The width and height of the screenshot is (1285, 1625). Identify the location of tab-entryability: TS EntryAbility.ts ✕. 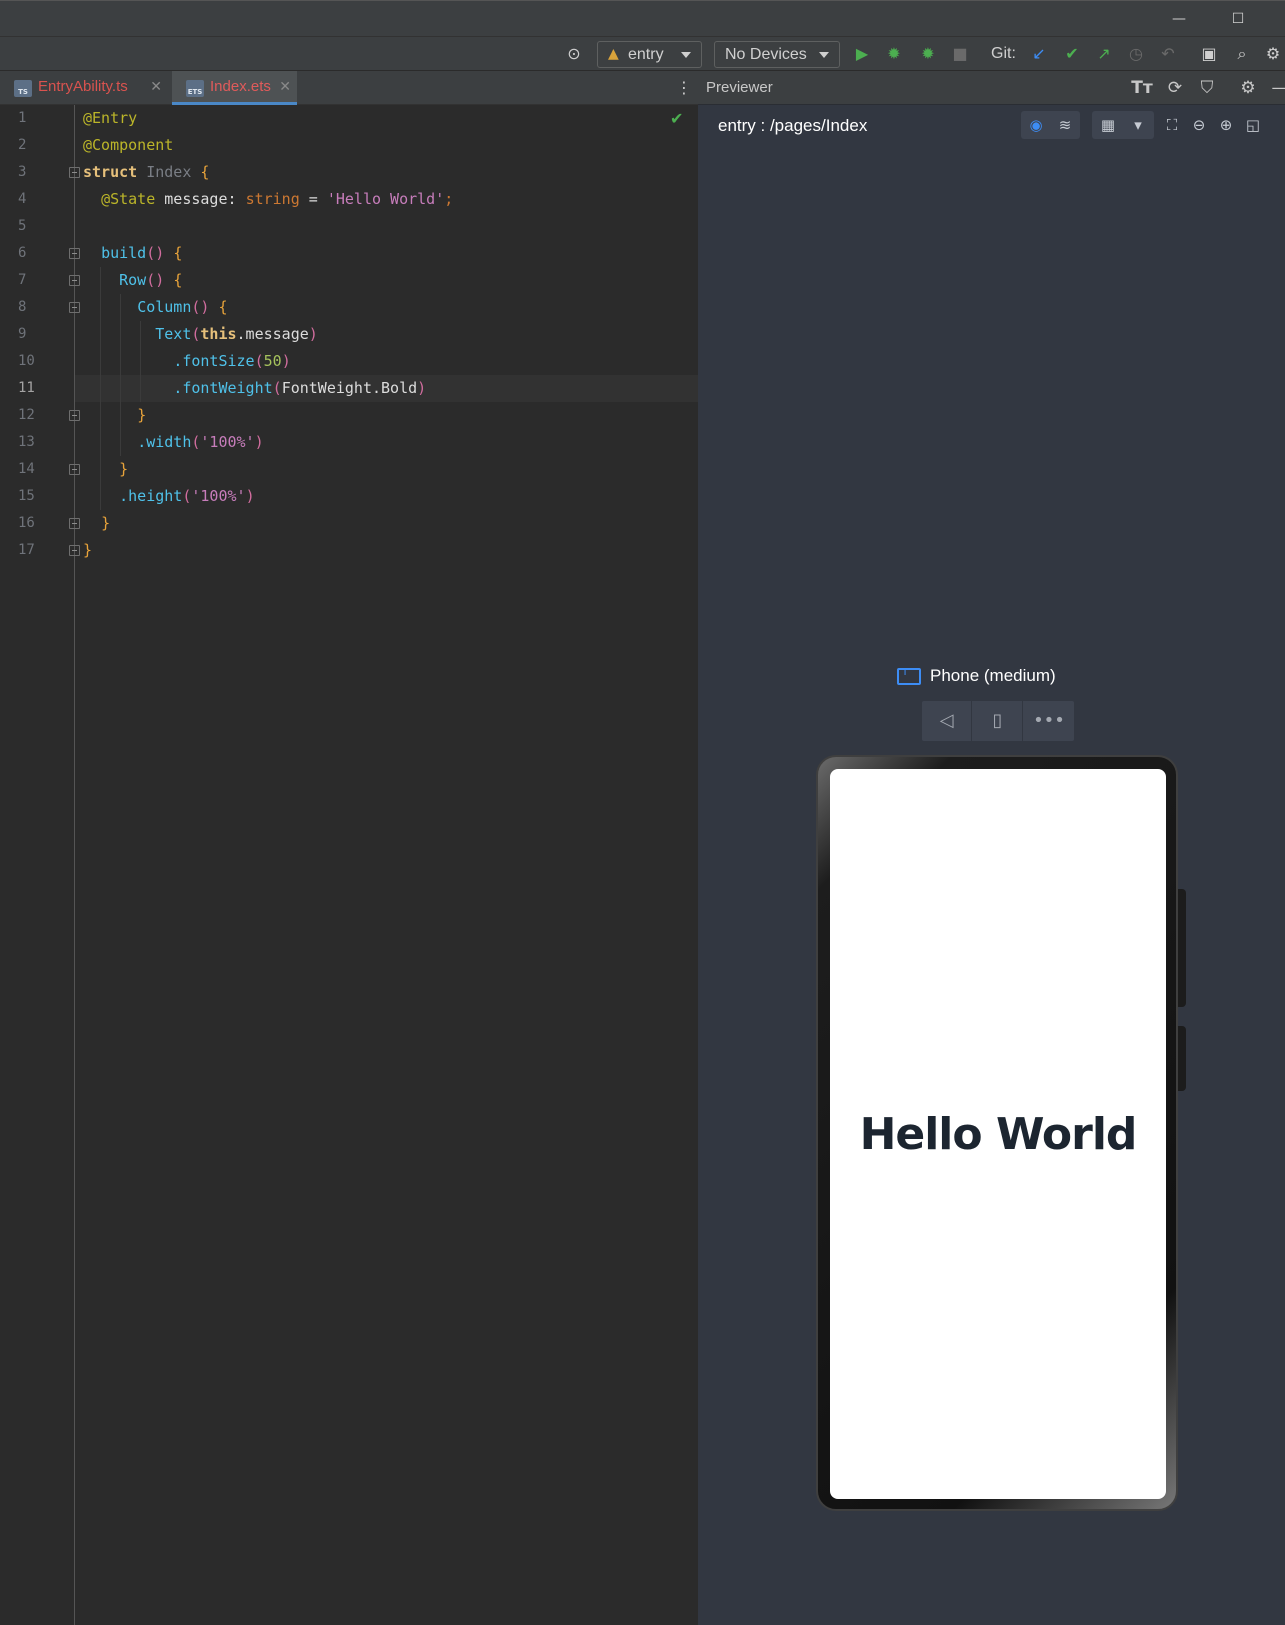
(84, 88).